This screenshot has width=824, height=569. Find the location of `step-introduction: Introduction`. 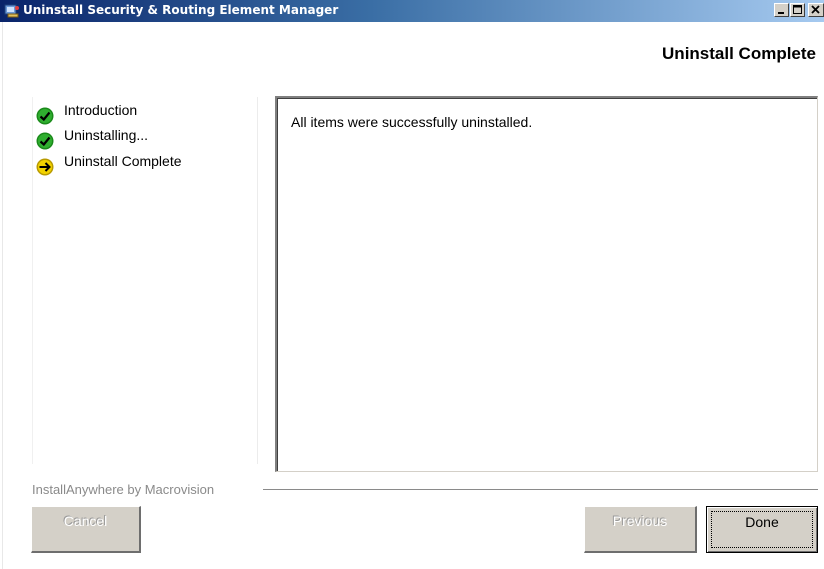

step-introduction: Introduction is located at coordinates (146, 113).